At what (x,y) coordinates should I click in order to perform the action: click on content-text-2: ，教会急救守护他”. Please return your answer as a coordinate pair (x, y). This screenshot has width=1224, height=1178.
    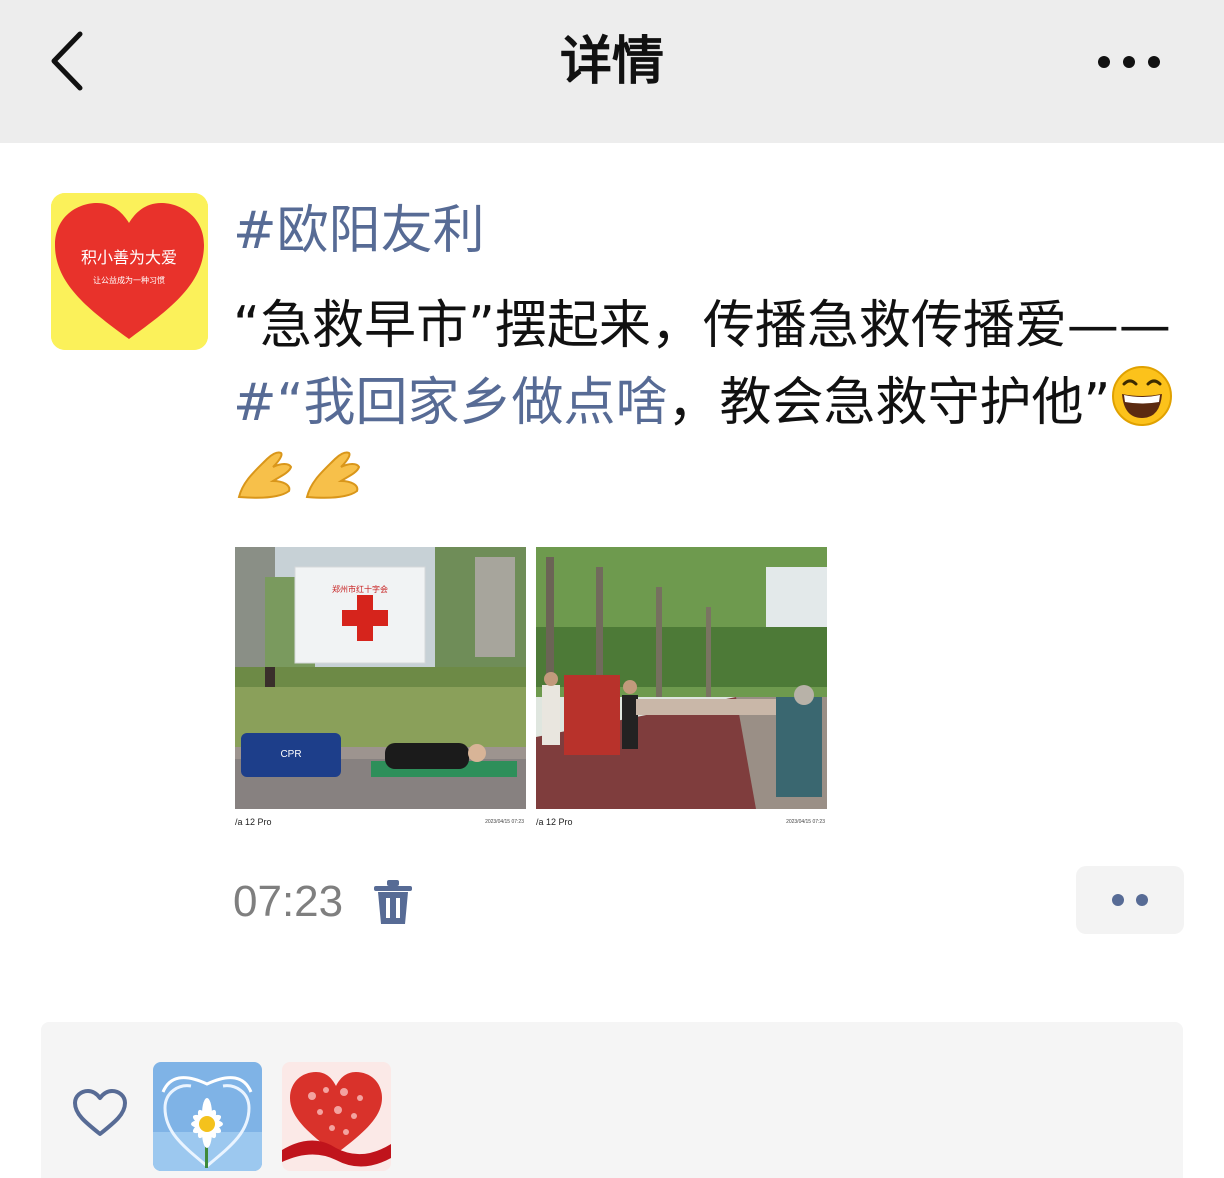
    Looking at the image, I should click on (889, 403).